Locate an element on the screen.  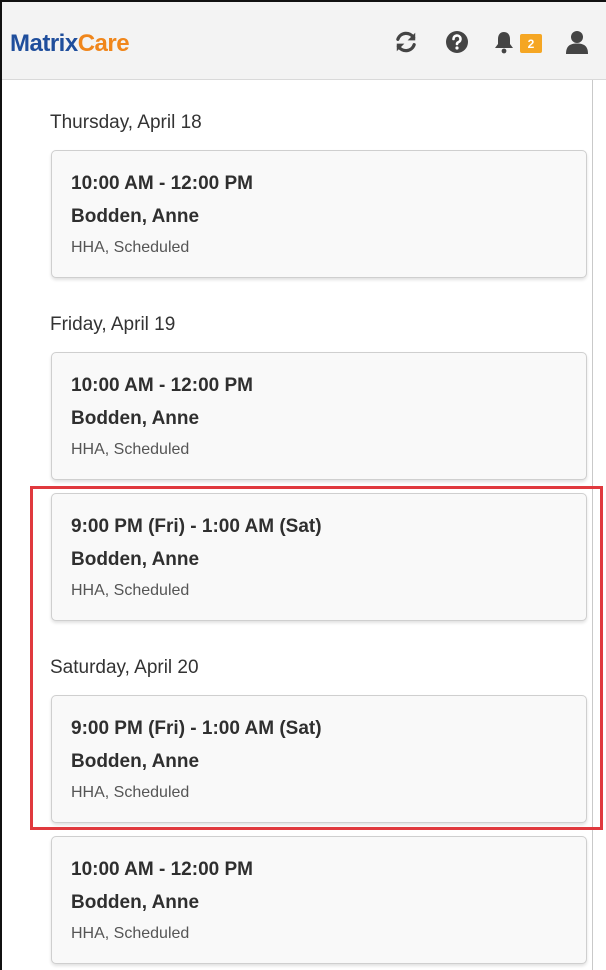
logo-part-matrix: Matrix is located at coordinates (44, 43).